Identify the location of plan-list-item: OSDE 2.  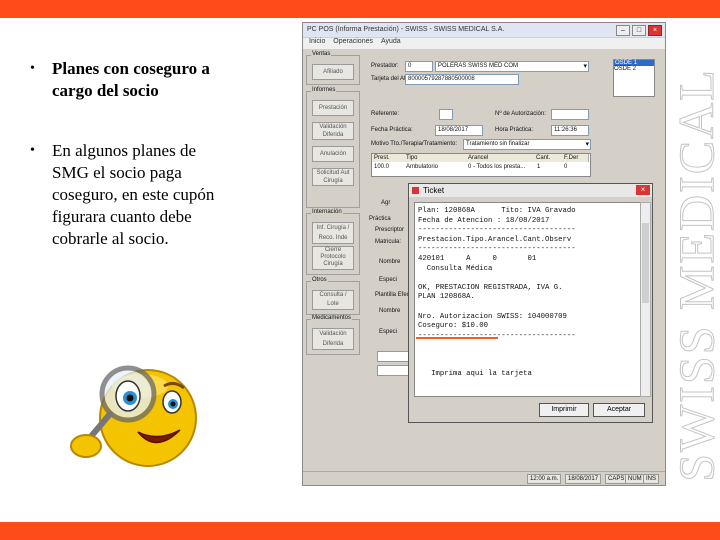
(634, 69).